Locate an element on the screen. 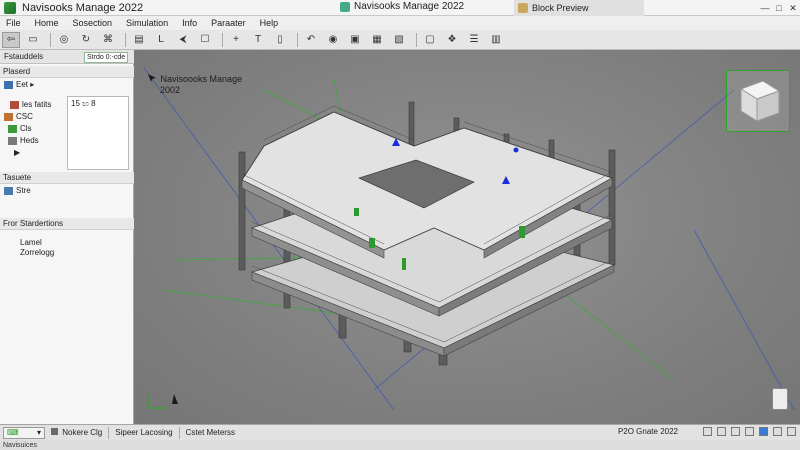  preview-icon is located at coordinates (523, 8).